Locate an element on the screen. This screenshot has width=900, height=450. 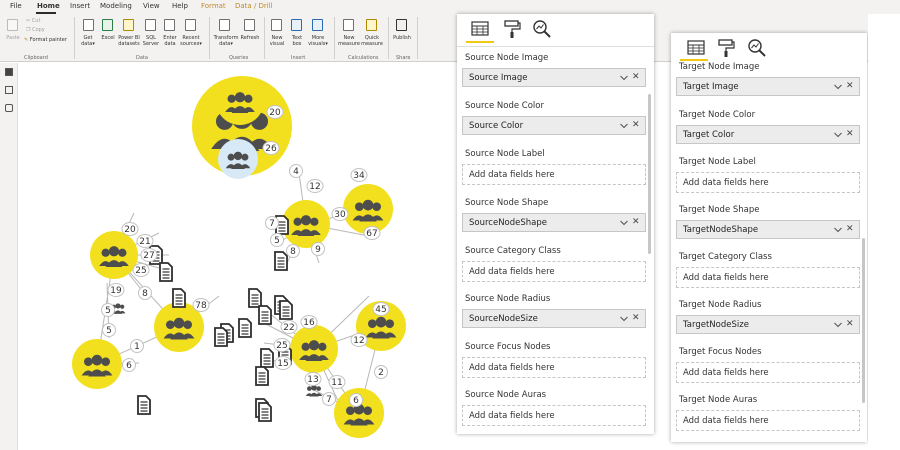
active-tab-indicator is located at coordinates (480, 42).